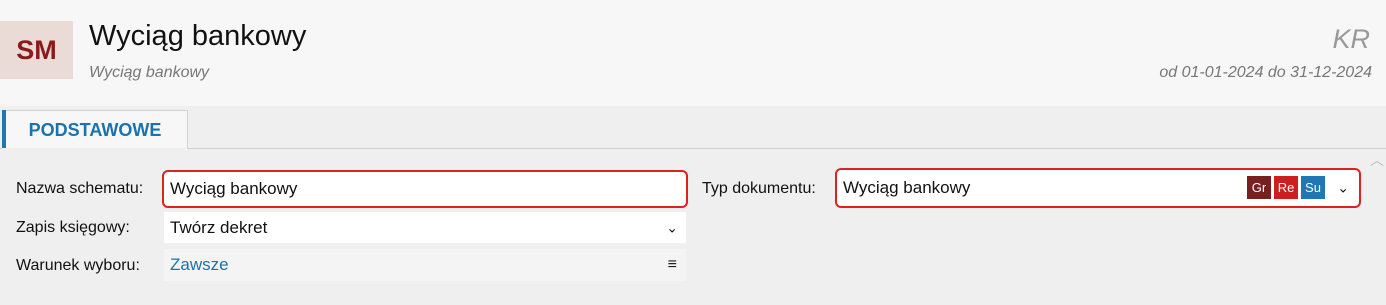 Image resolution: width=1386 pixels, height=305 pixels. What do you see at coordinates (80, 188) in the screenshot?
I see `nazwa-schematu-label: Nazwa schematu:` at bounding box center [80, 188].